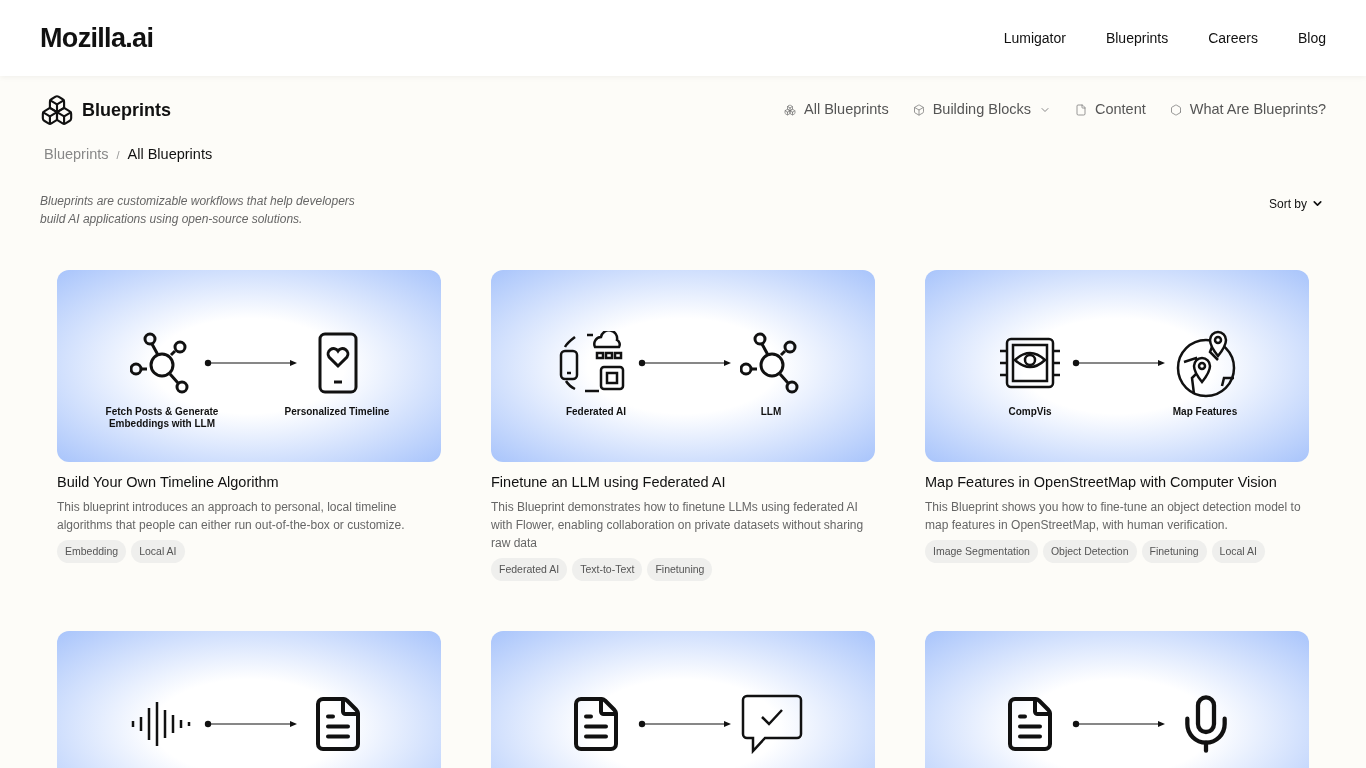 Image resolution: width=1366 pixels, height=768 pixels. What do you see at coordinates (92, 551) in the screenshot?
I see `tag: Embedding` at bounding box center [92, 551].